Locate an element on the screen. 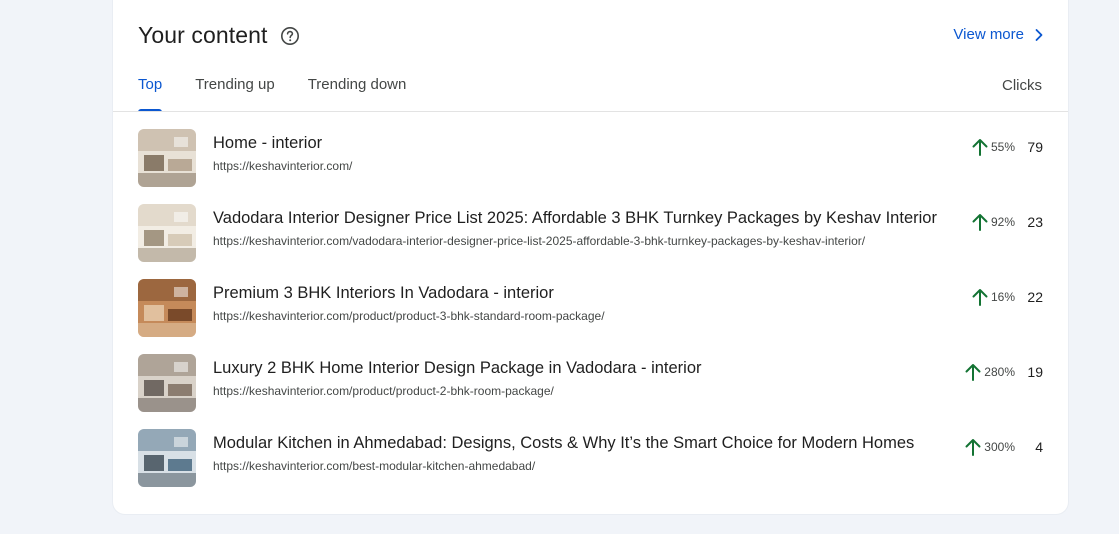 The image size is (1119, 534). clicks-count: 22 is located at coordinates (1035, 297).